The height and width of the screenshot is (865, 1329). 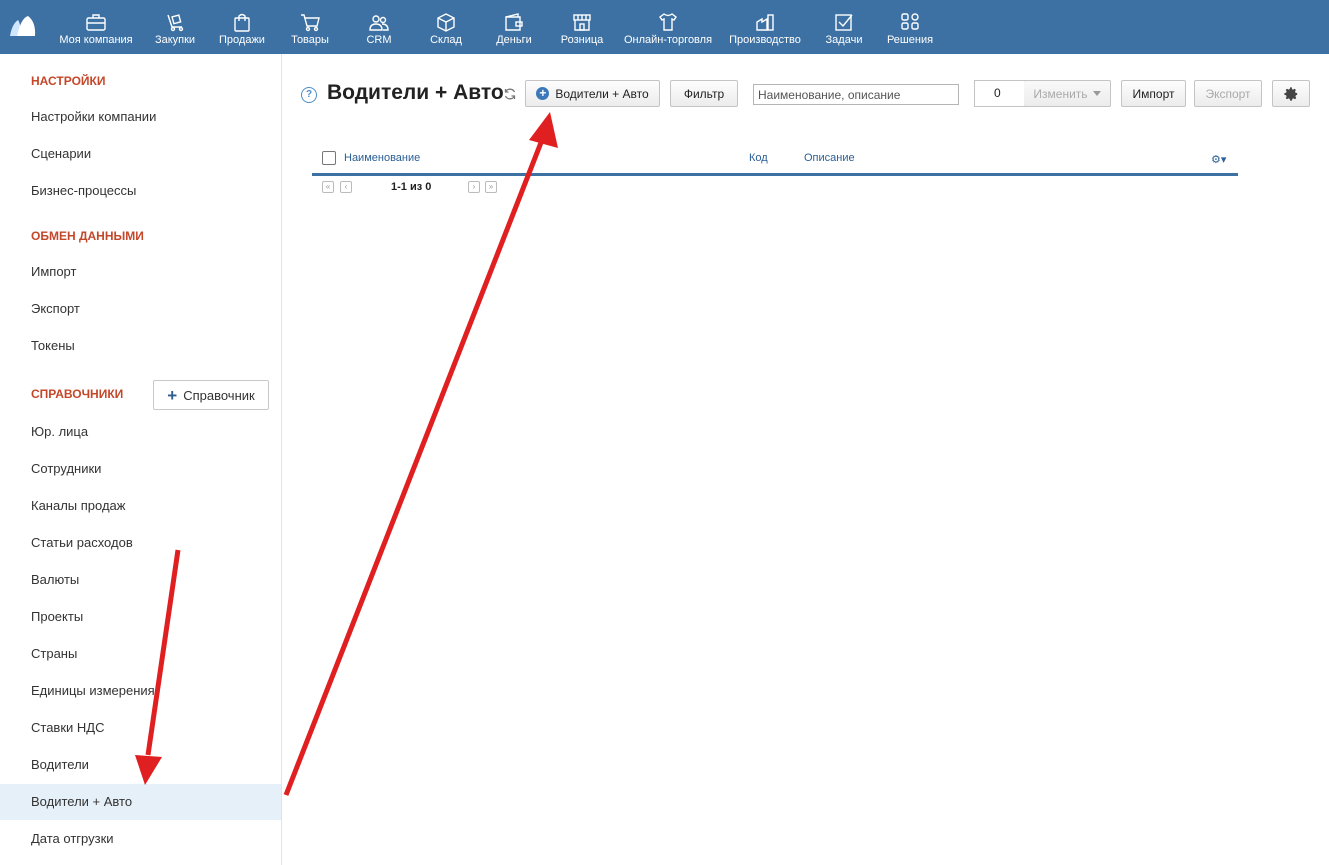 What do you see at coordinates (140, 432) in the screenshot?
I see `sidebar-item-legal-entities: Юр. лица` at bounding box center [140, 432].